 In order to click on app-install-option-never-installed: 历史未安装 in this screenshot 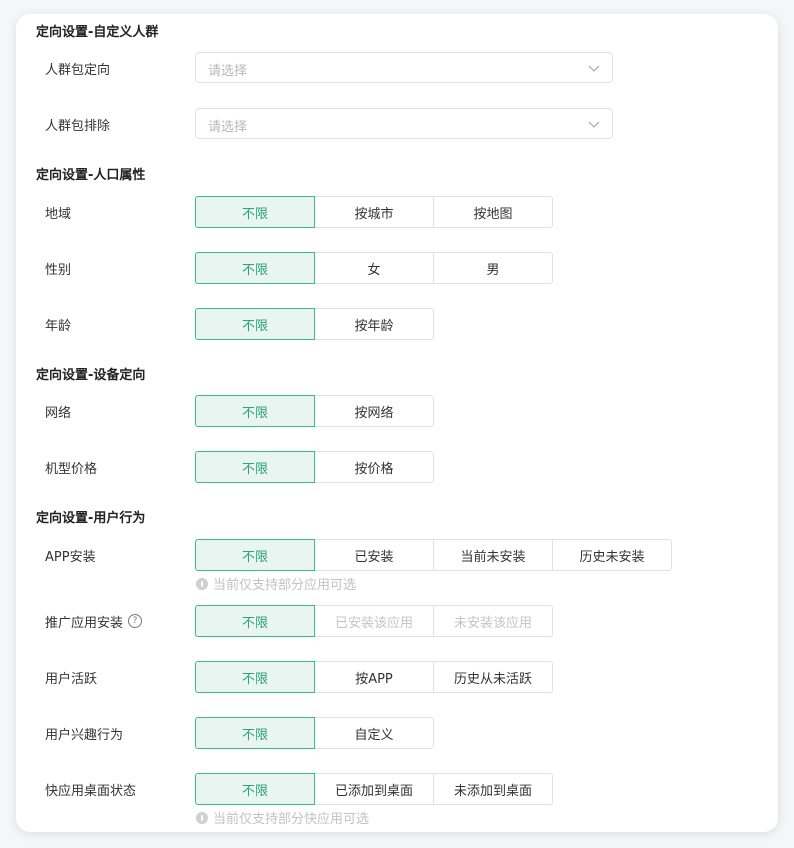, I will do `click(612, 555)`.